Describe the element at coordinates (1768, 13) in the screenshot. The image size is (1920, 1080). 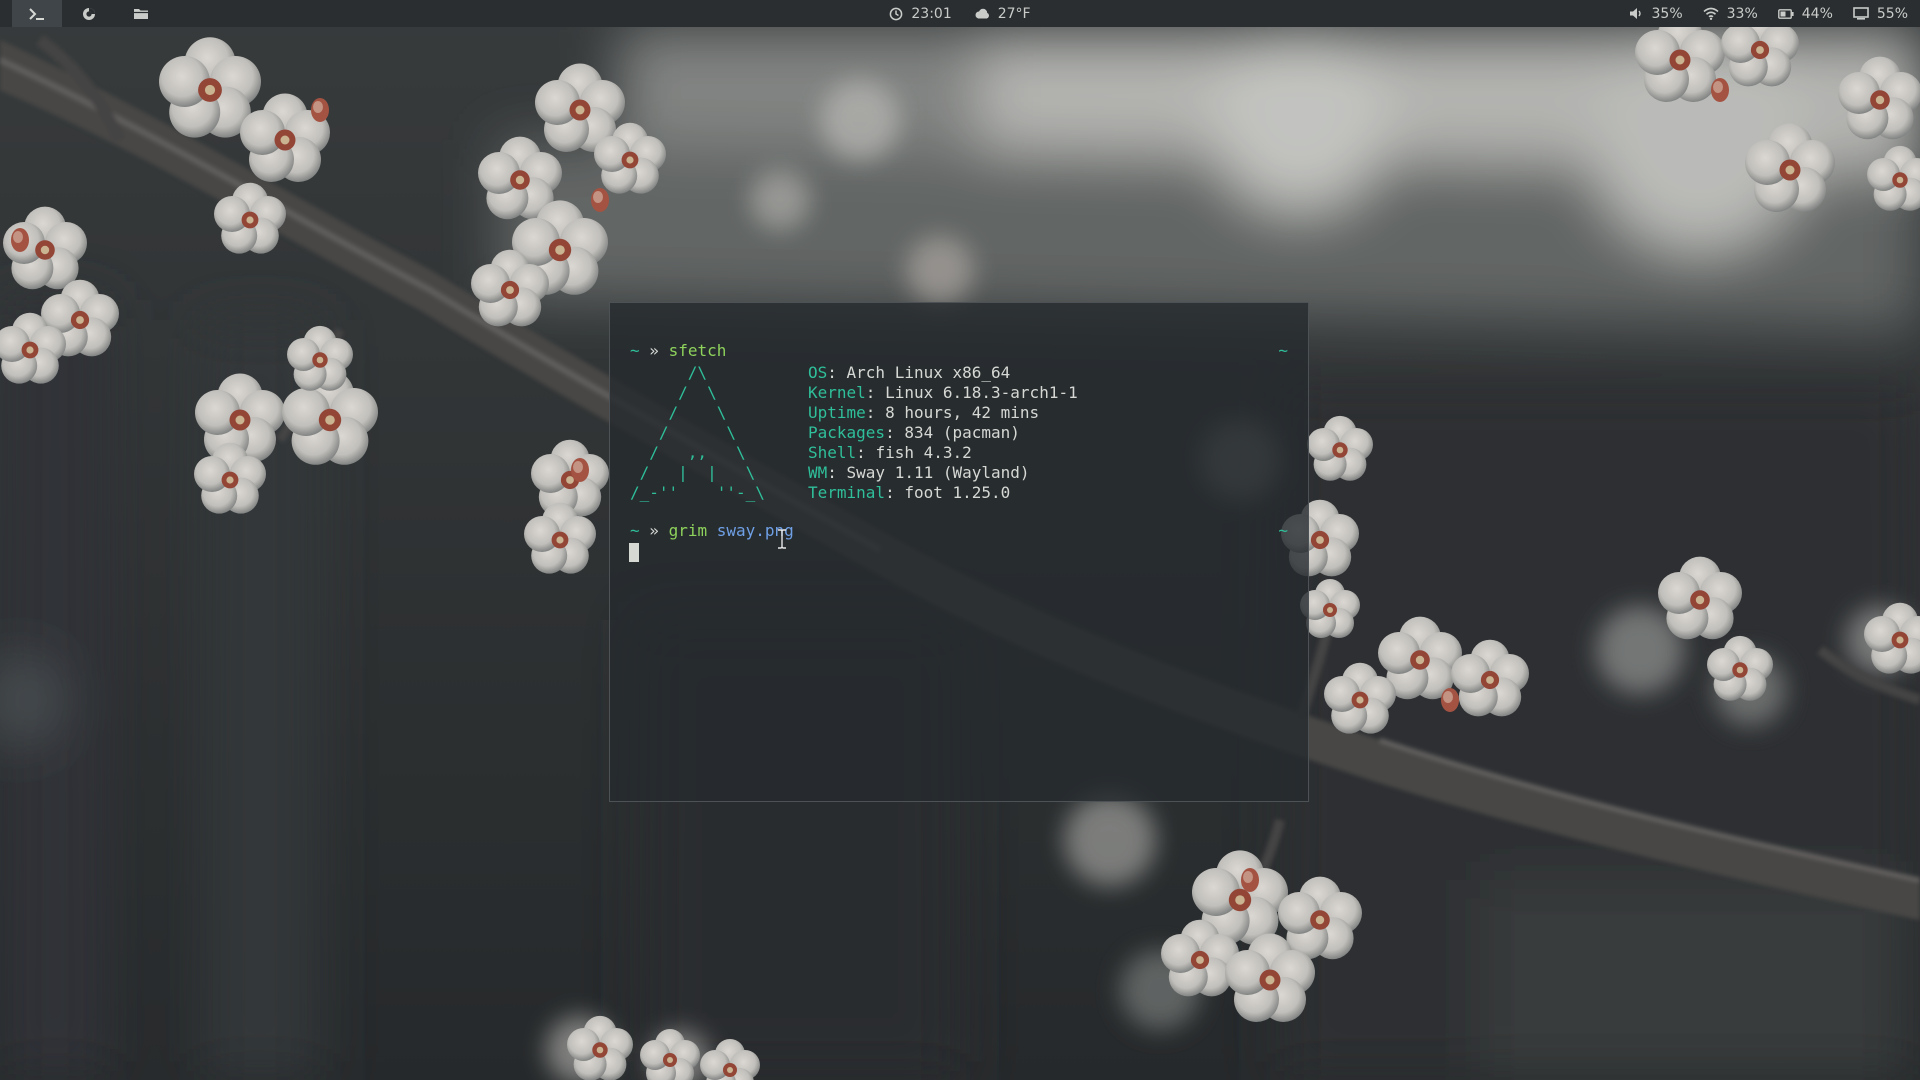
I see `bar-right: 35% 33% 44% 55%` at that location.